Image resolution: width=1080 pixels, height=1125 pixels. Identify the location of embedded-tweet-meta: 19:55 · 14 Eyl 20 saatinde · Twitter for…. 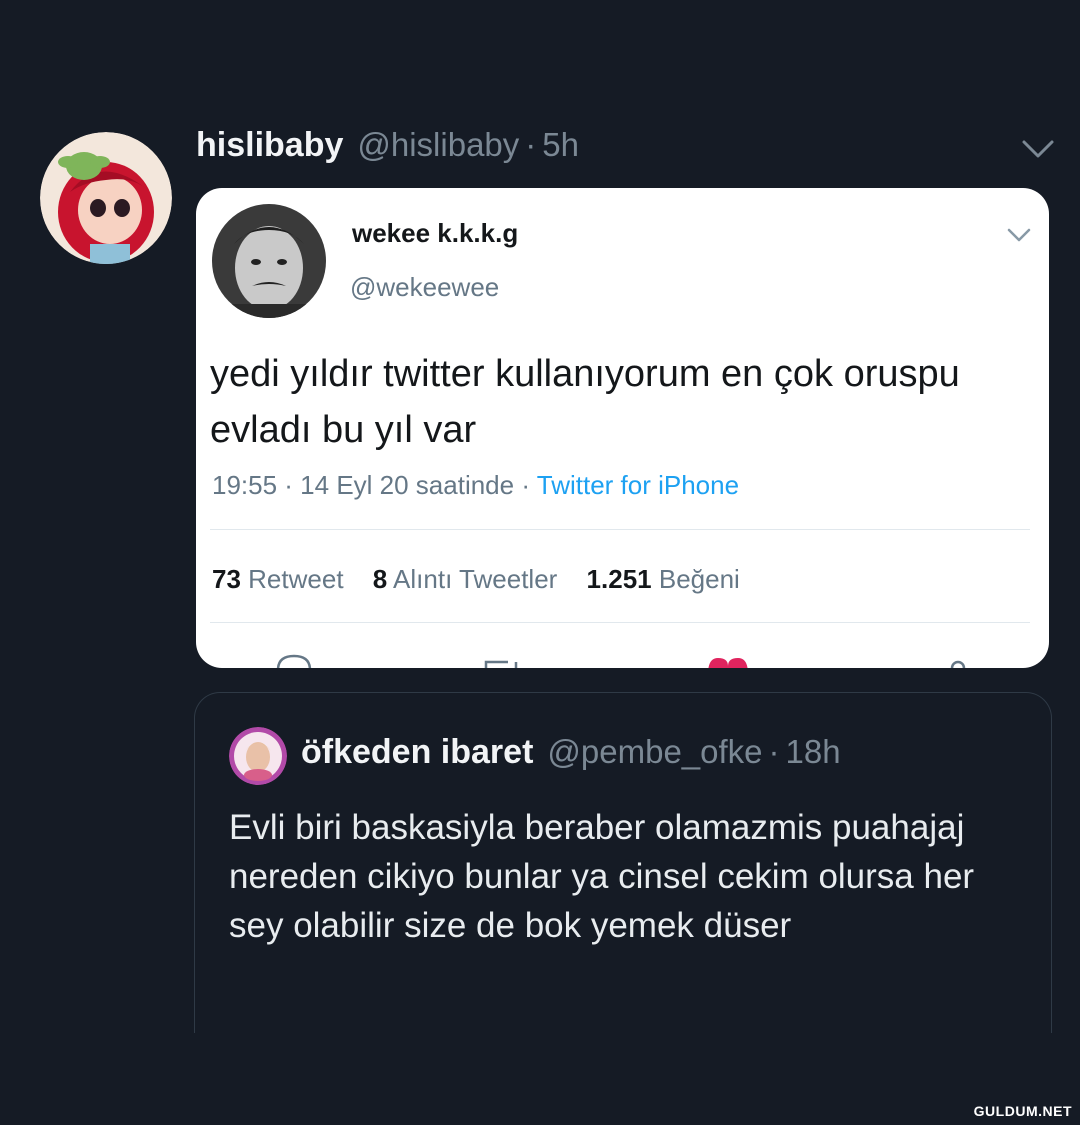
(475, 485).